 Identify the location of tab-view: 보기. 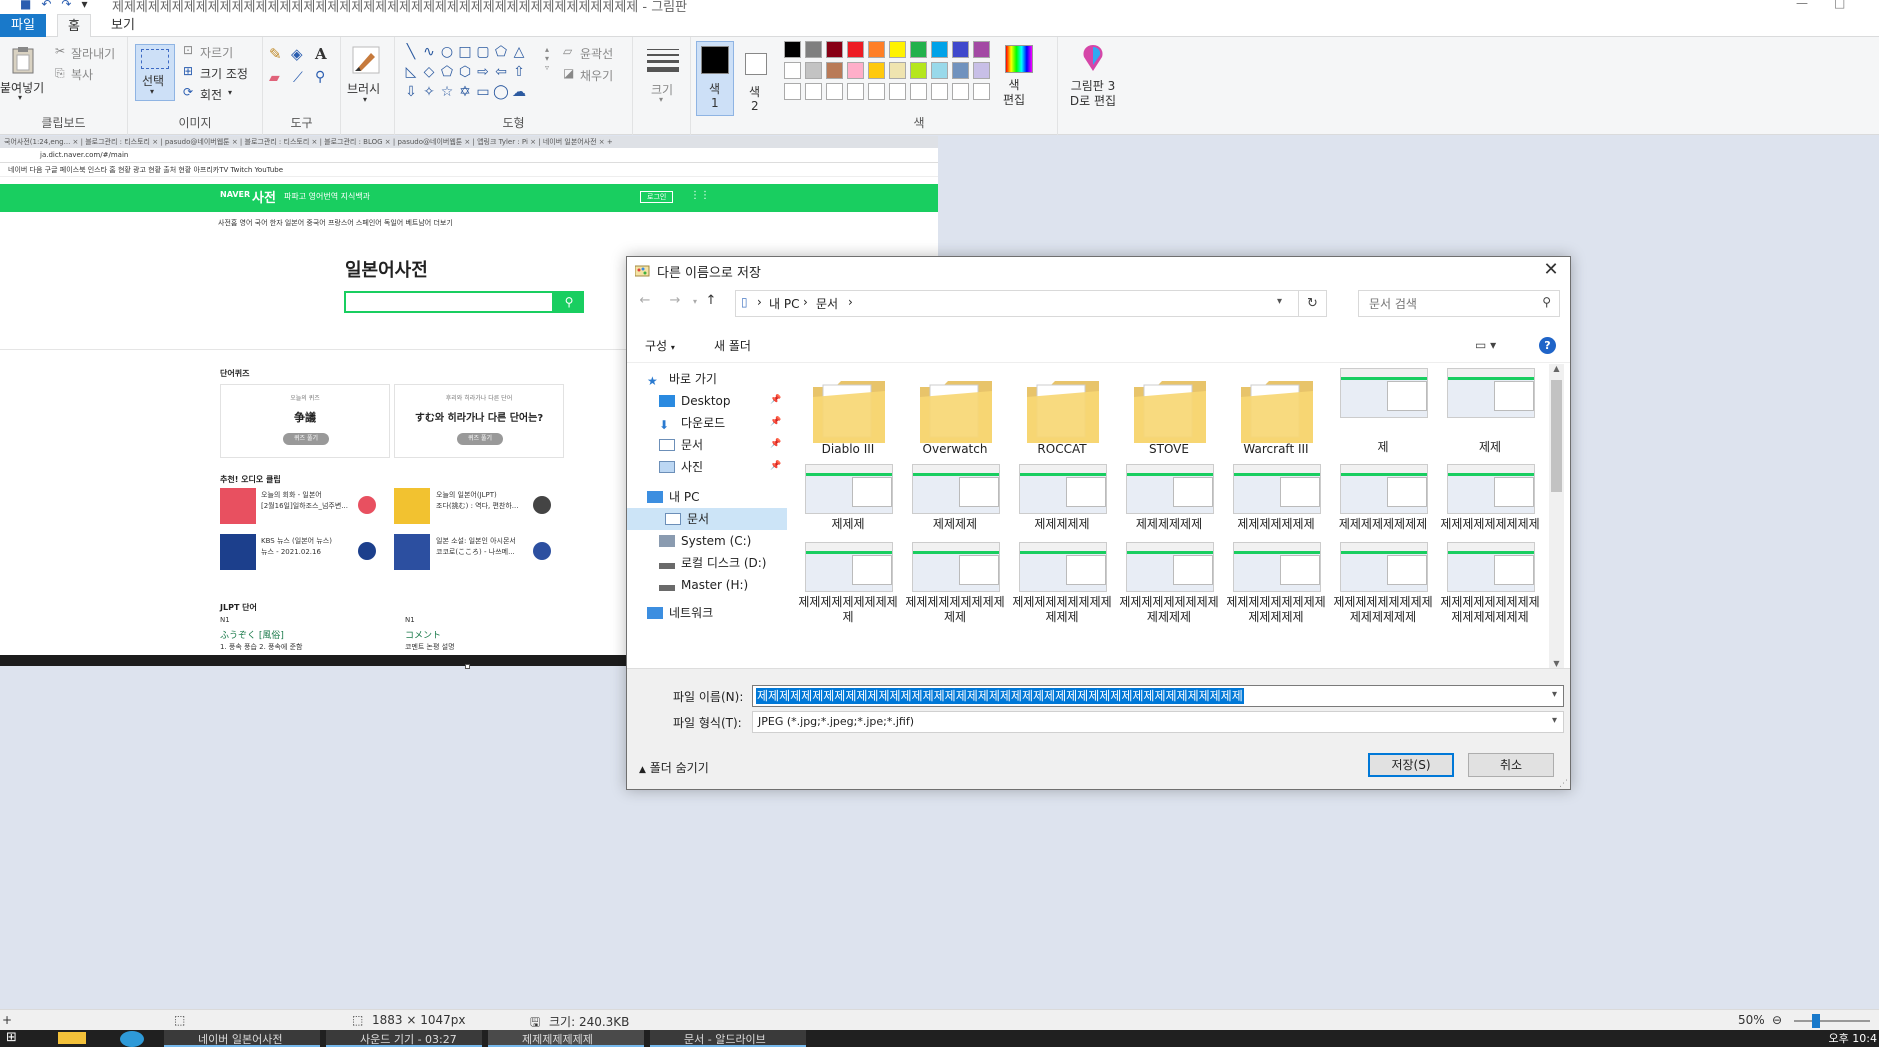
(123, 25).